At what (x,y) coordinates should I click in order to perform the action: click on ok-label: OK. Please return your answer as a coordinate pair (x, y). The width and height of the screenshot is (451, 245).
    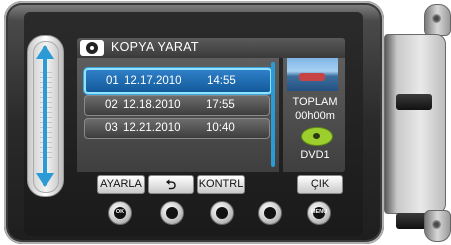
    Looking at the image, I should click on (120, 212).